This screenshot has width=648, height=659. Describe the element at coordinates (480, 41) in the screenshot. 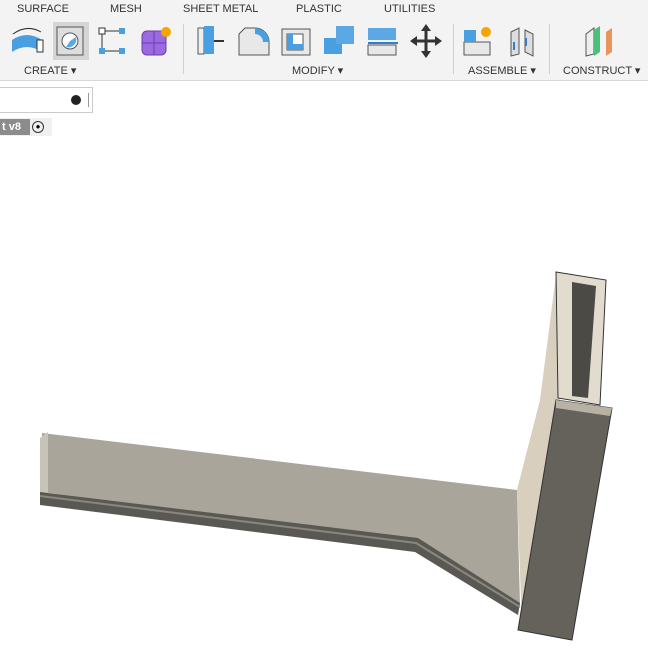

I see `new-component-icon` at that location.